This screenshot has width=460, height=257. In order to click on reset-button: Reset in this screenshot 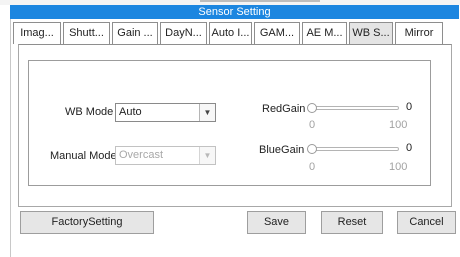, I will do `click(352, 222)`.